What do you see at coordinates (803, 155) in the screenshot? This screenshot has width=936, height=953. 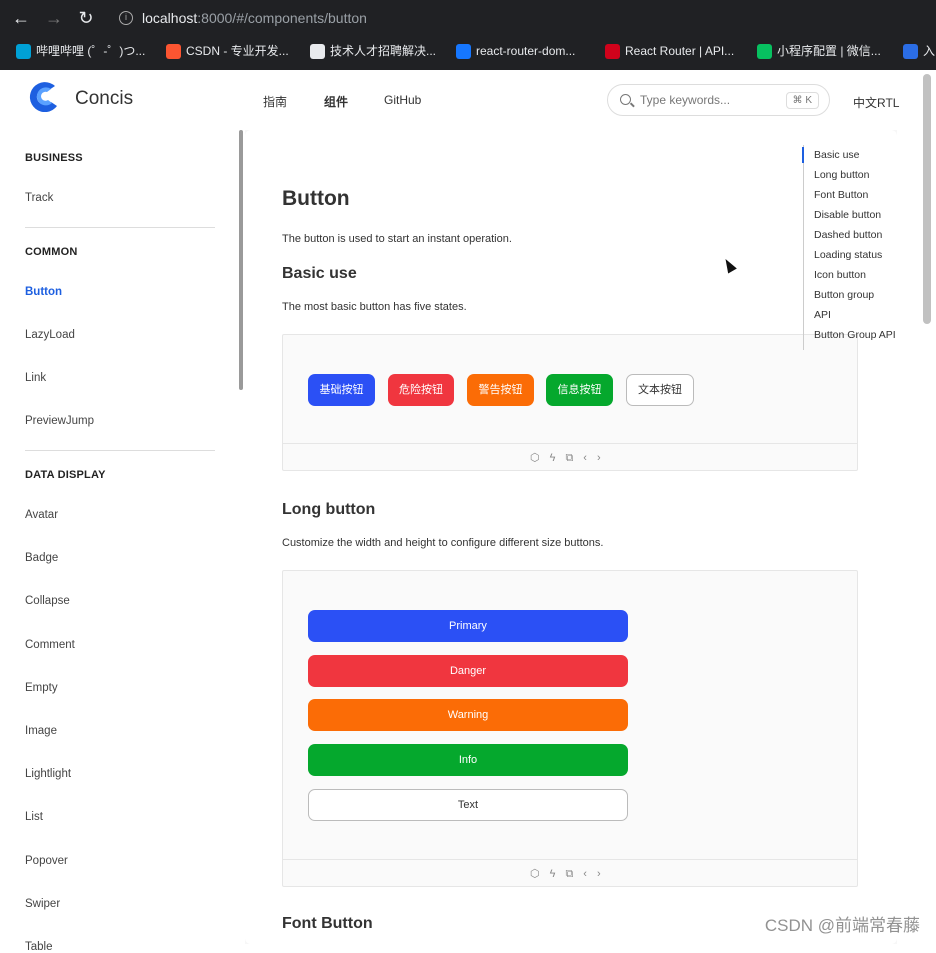 I see `toc-active-marker` at bounding box center [803, 155].